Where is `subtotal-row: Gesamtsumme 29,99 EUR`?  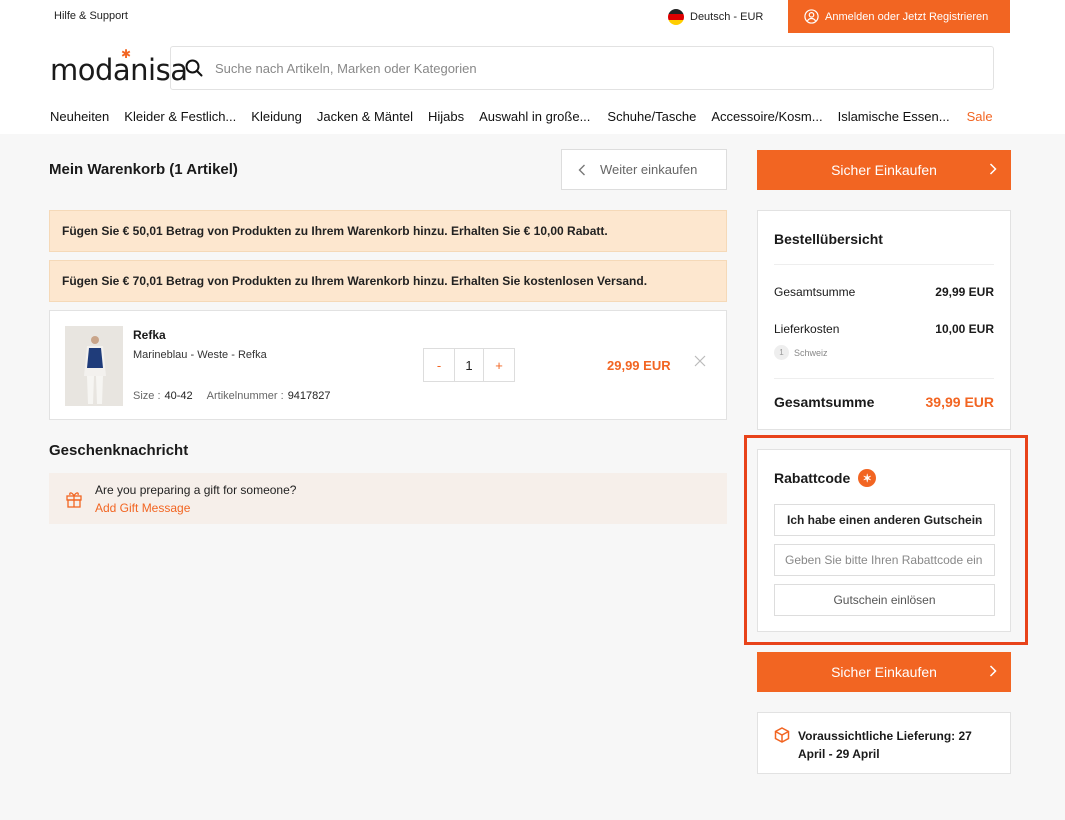
subtotal-row: Gesamtsumme 29,99 EUR is located at coordinates (884, 292).